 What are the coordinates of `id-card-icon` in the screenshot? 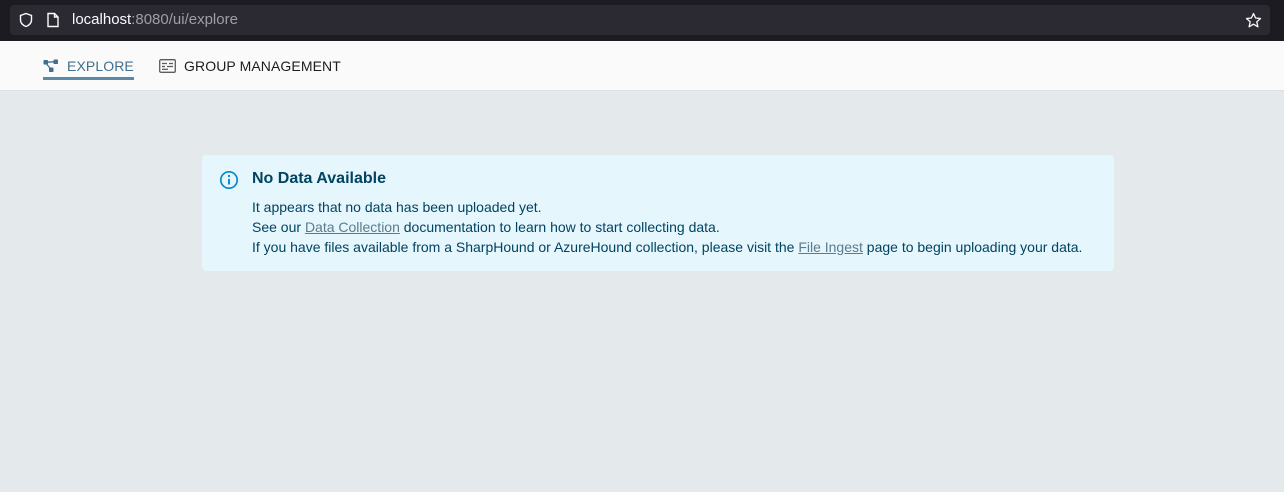 It's located at (167, 66).